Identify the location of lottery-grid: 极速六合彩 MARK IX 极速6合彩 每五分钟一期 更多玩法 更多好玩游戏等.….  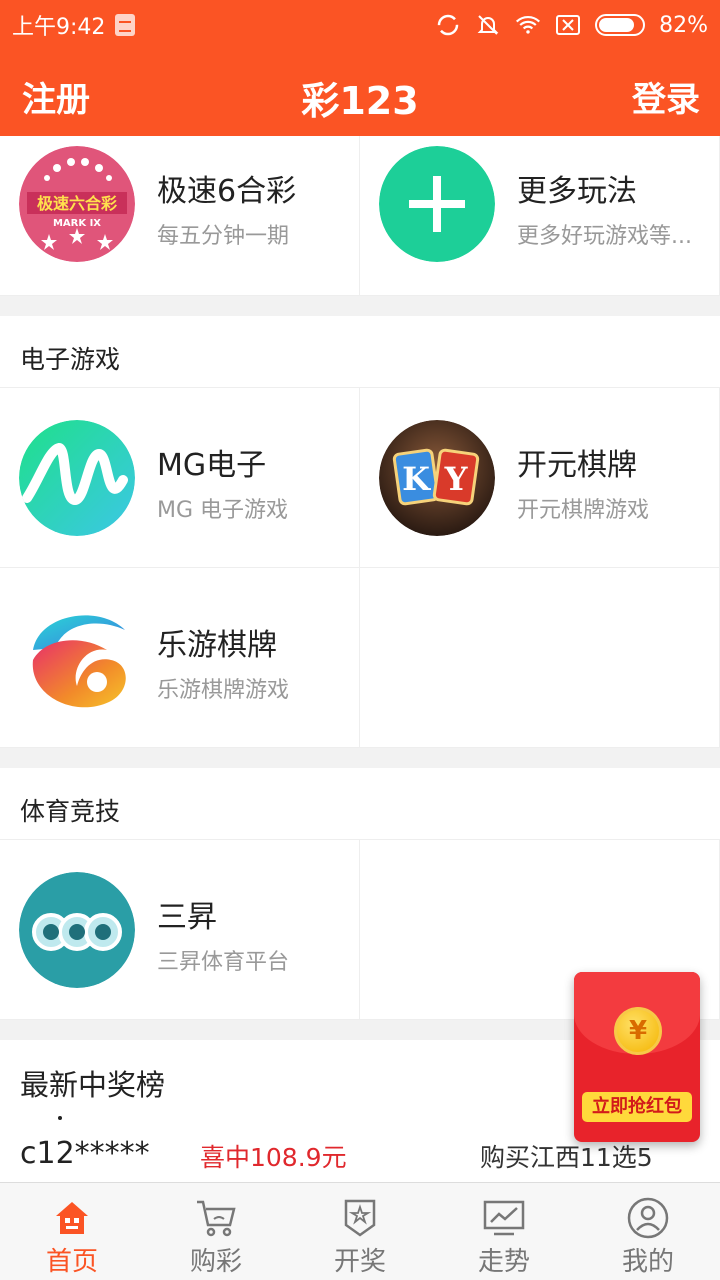
(360, 216).